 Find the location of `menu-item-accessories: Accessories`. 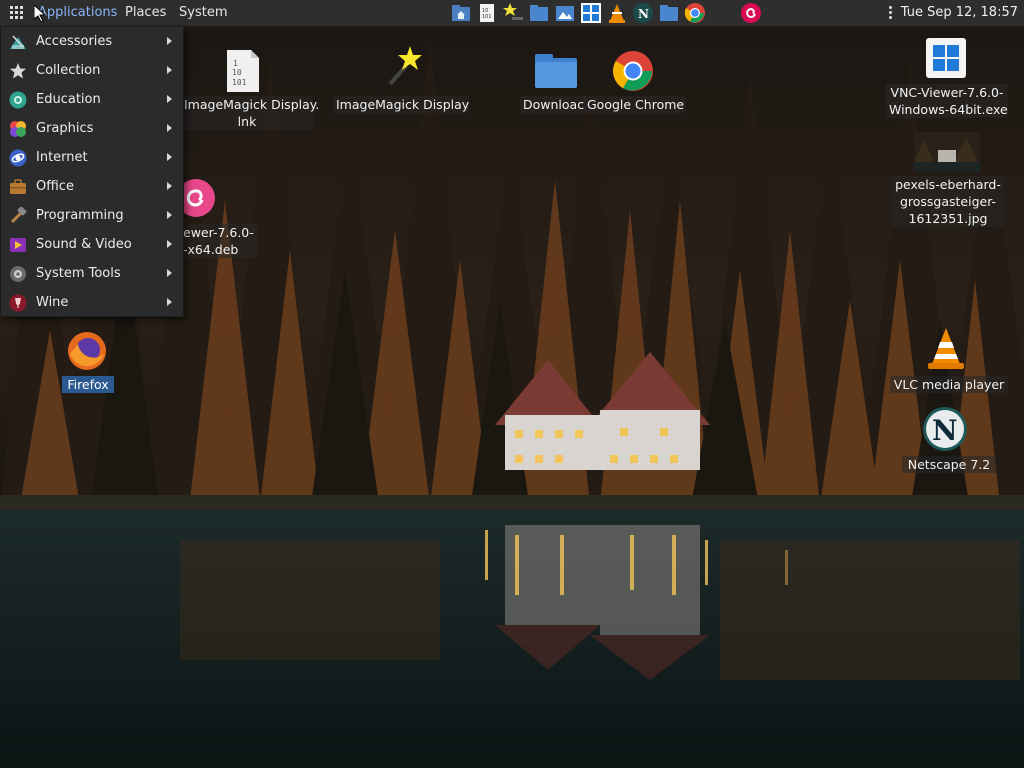

menu-item-accessories: Accessories is located at coordinates (92, 41).